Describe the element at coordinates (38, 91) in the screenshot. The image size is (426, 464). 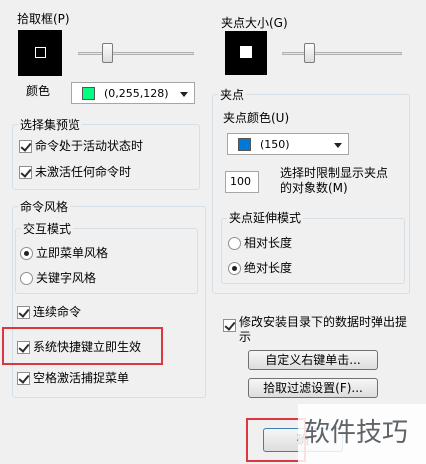
I see `pickbox-color-label: 颜色` at that location.